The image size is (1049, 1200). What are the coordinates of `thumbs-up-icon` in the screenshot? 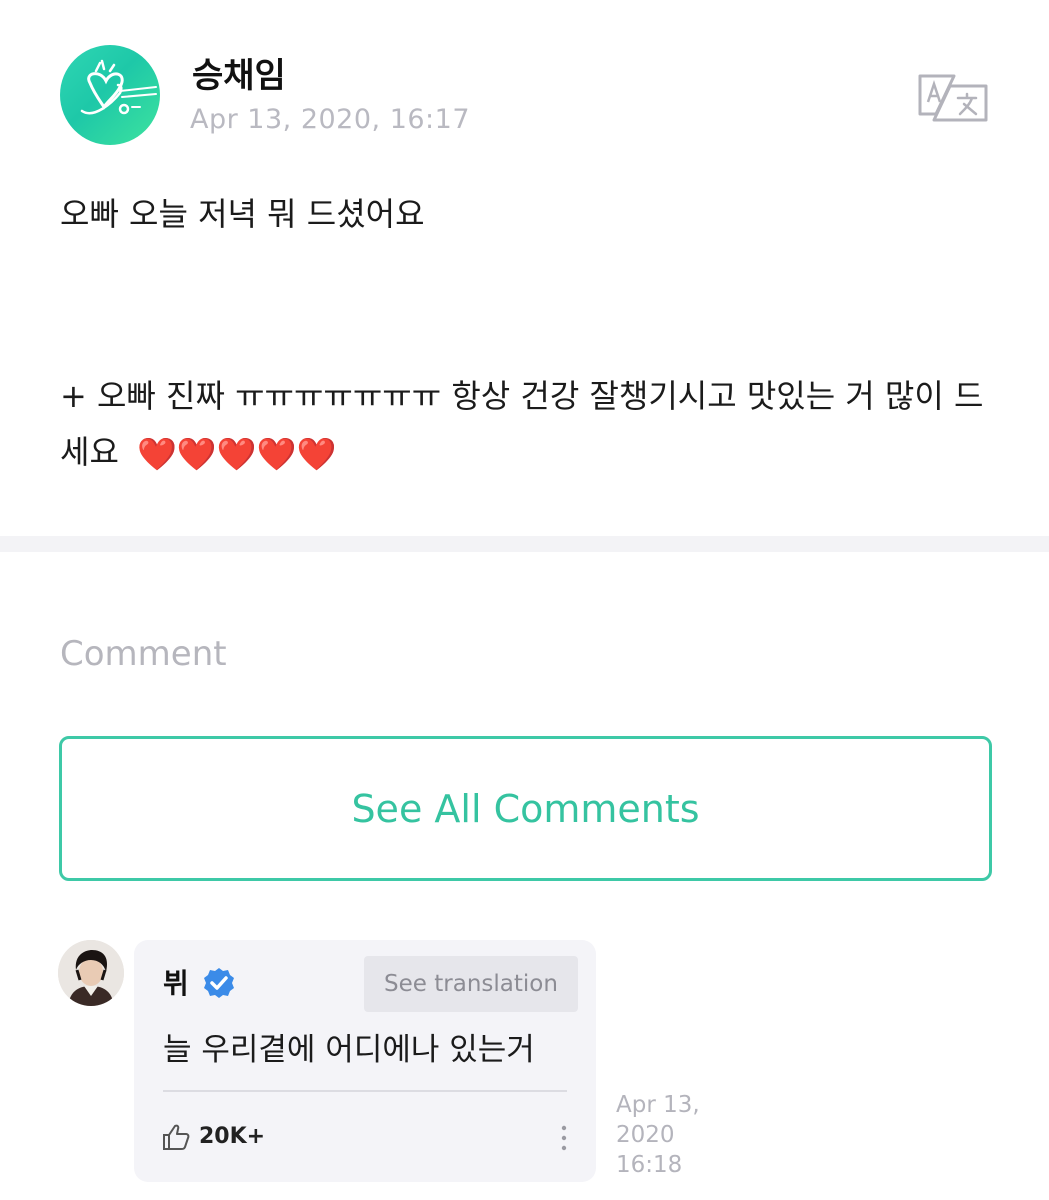 It's located at (176, 1137).